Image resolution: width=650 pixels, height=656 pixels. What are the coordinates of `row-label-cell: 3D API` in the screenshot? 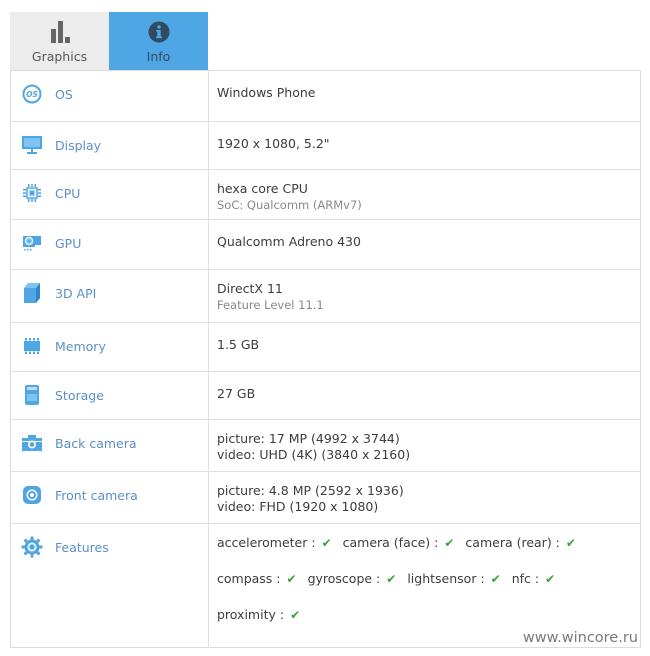 It's located at (110, 296).